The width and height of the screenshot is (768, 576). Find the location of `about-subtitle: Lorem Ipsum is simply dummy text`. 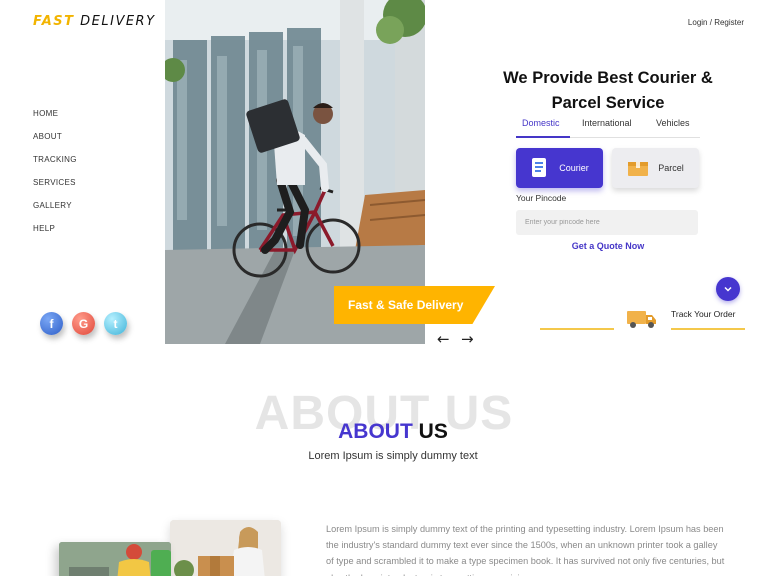

about-subtitle: Lorem Ipsum is simply dummy text is located at coordinates (393, 456).